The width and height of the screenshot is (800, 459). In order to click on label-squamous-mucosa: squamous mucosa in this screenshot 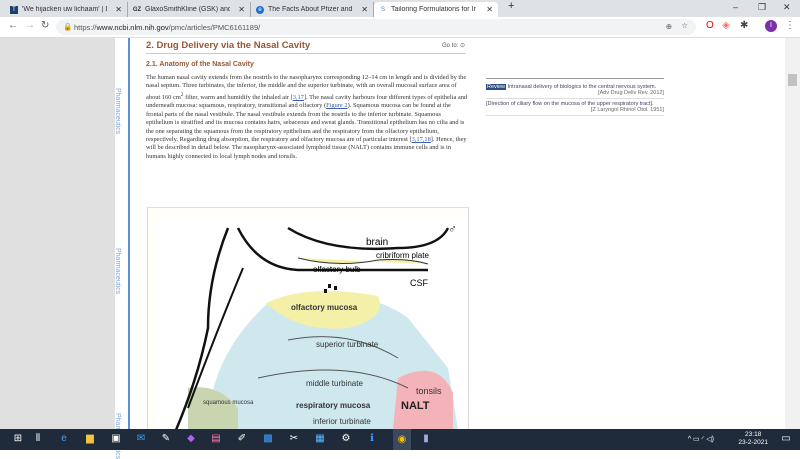, I will do `click(228, 403)`.